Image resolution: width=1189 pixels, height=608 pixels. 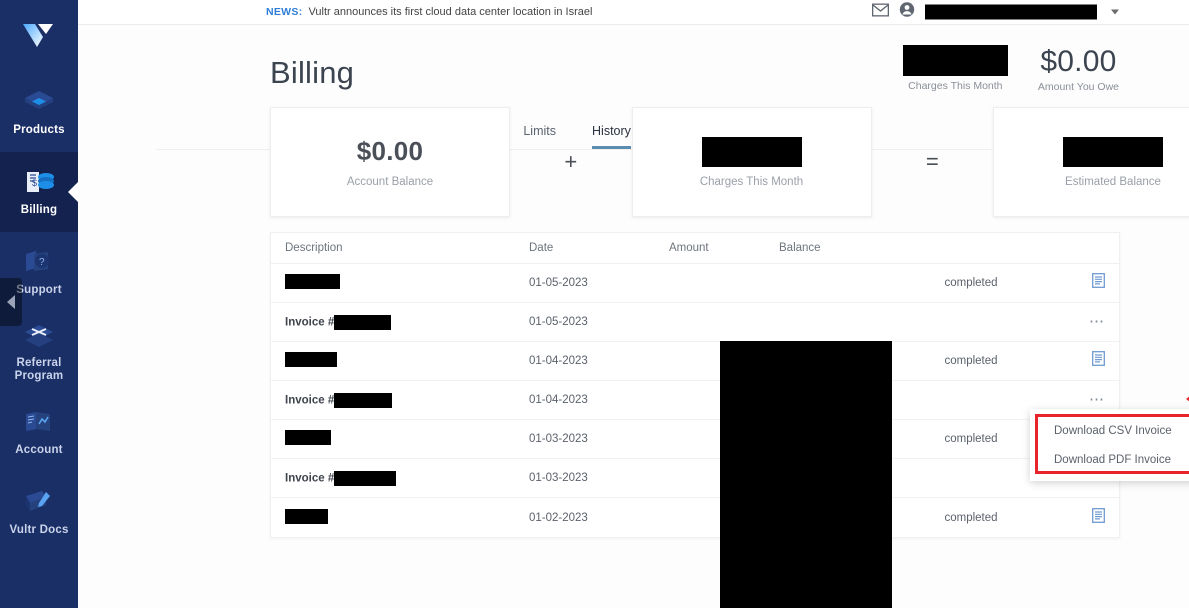 I want to click on table-row: Invoice # 01-04-2023 ⋯, so click(x=695, y=400).